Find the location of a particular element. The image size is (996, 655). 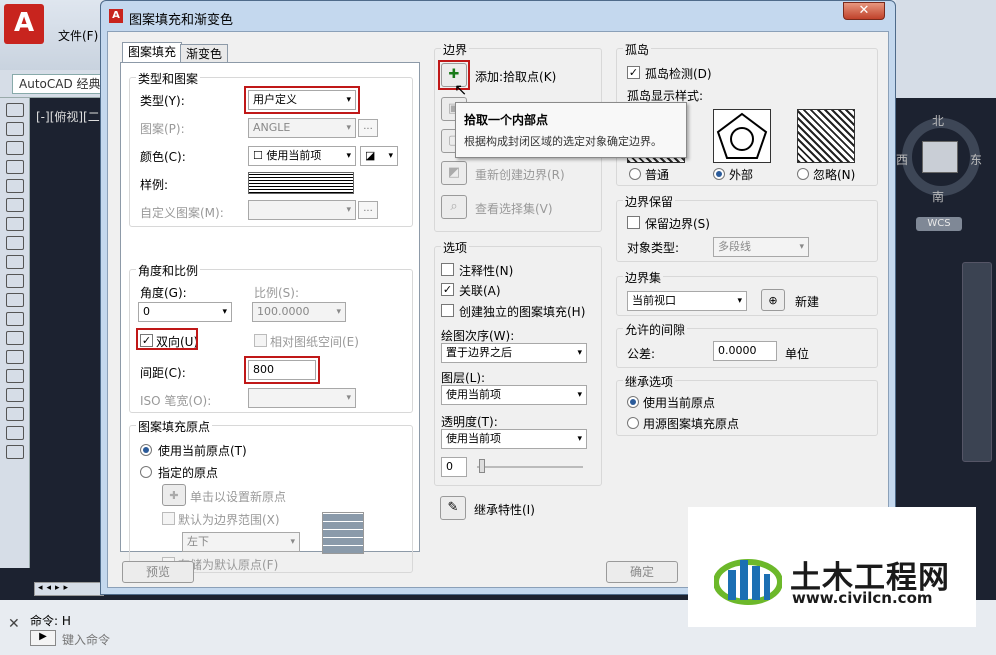

inherit-current-origin-radio is located at coordinates (633, 402).